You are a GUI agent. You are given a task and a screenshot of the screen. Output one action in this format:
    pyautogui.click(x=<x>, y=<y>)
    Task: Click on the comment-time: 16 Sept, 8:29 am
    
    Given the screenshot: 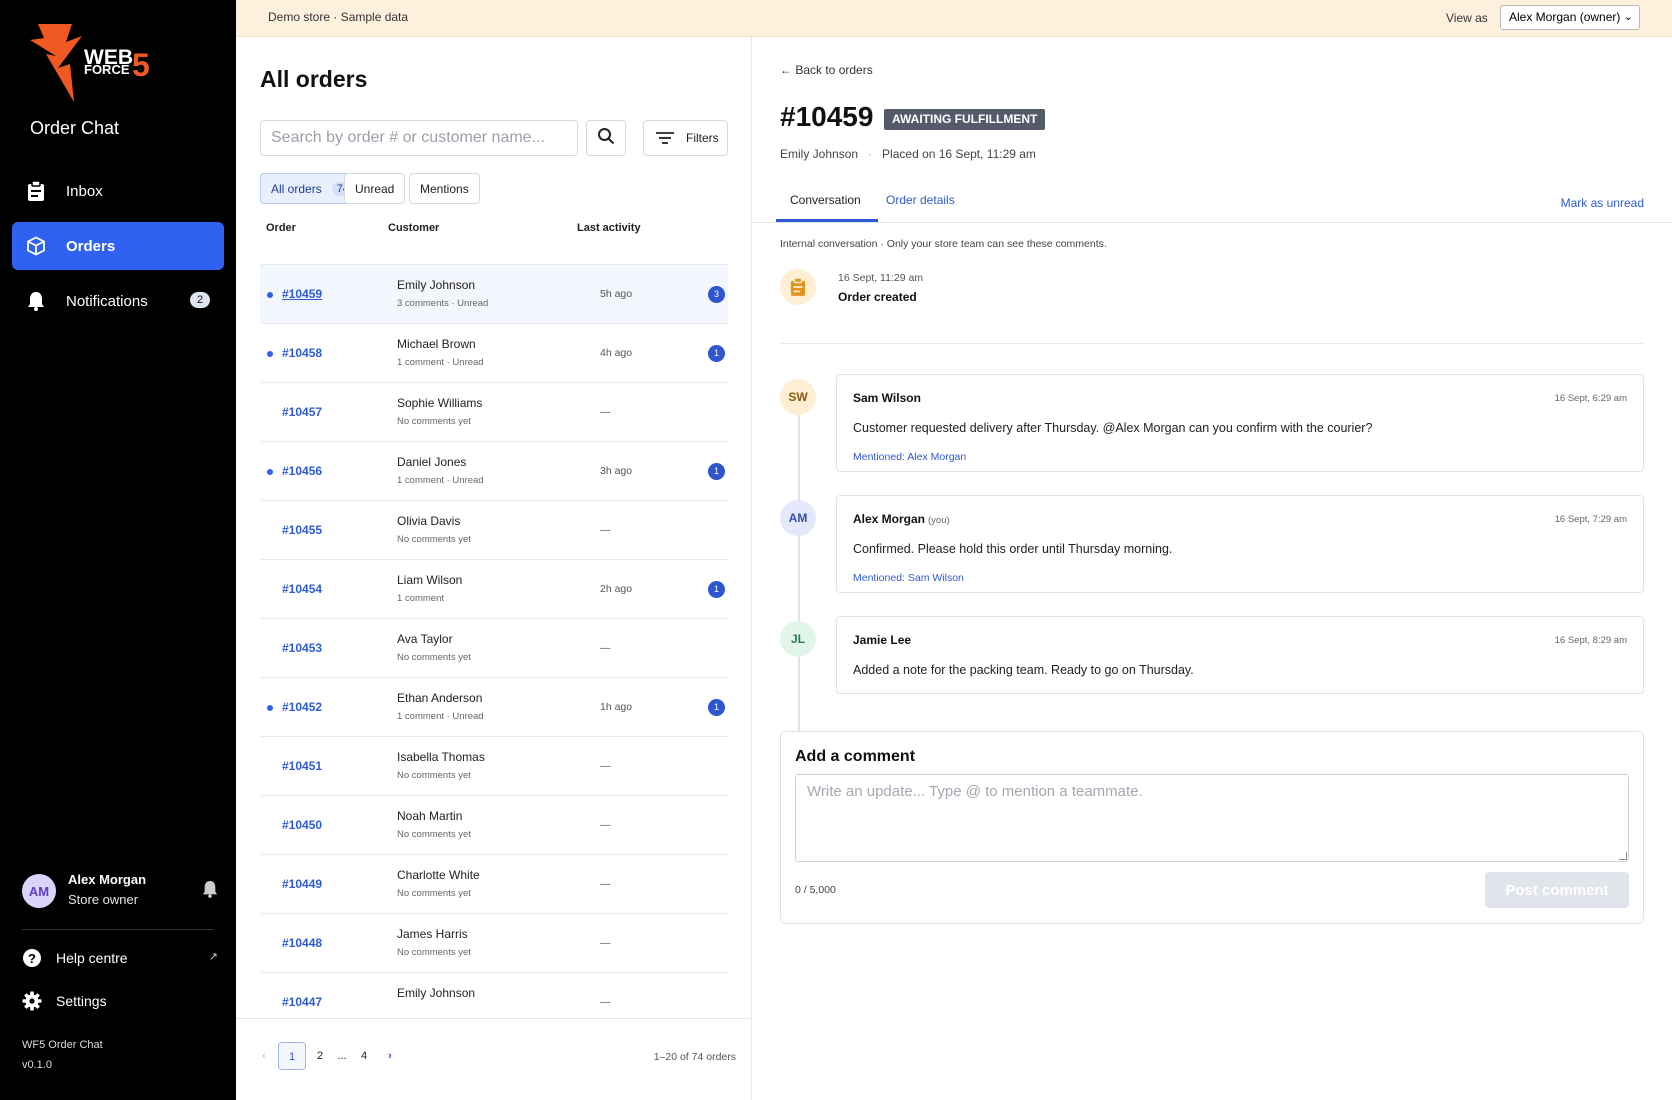 What is the action you would take?
    pyautogui.click(x=1590, y=640)
    